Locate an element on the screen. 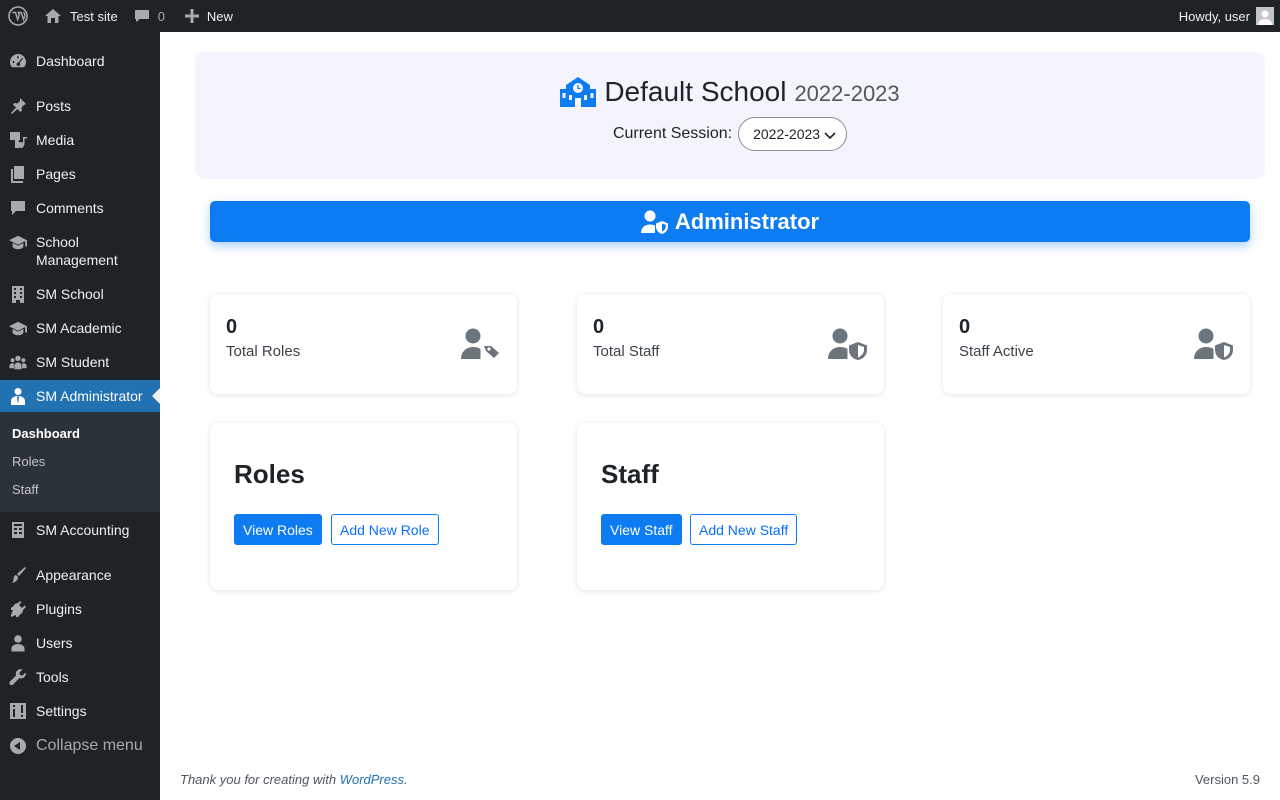 The height and width of the screenshot is (800, 1280). wordpress-logo-icon is located at coordinates (18, 16).